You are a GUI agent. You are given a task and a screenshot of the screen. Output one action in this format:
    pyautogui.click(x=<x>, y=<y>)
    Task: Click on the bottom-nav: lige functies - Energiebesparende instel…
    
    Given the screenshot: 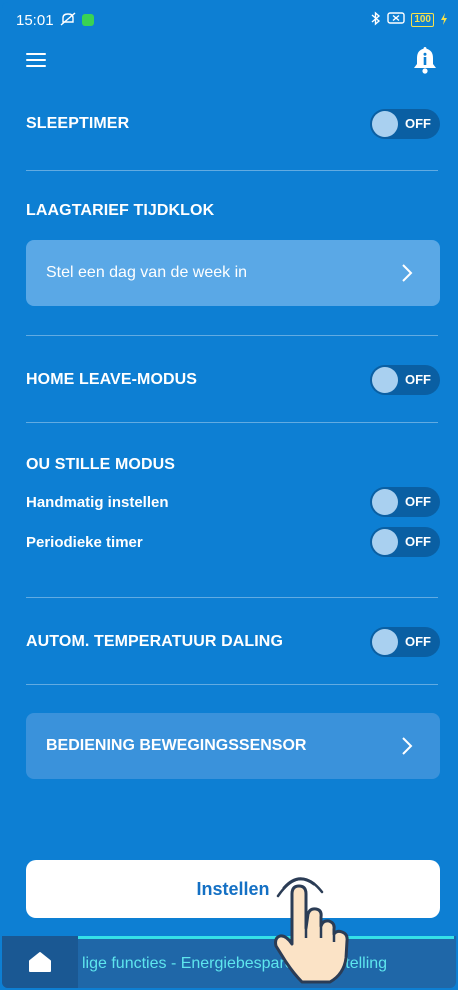 What is the action you would take?
    pyautogui.click(x=229, y=962)
    